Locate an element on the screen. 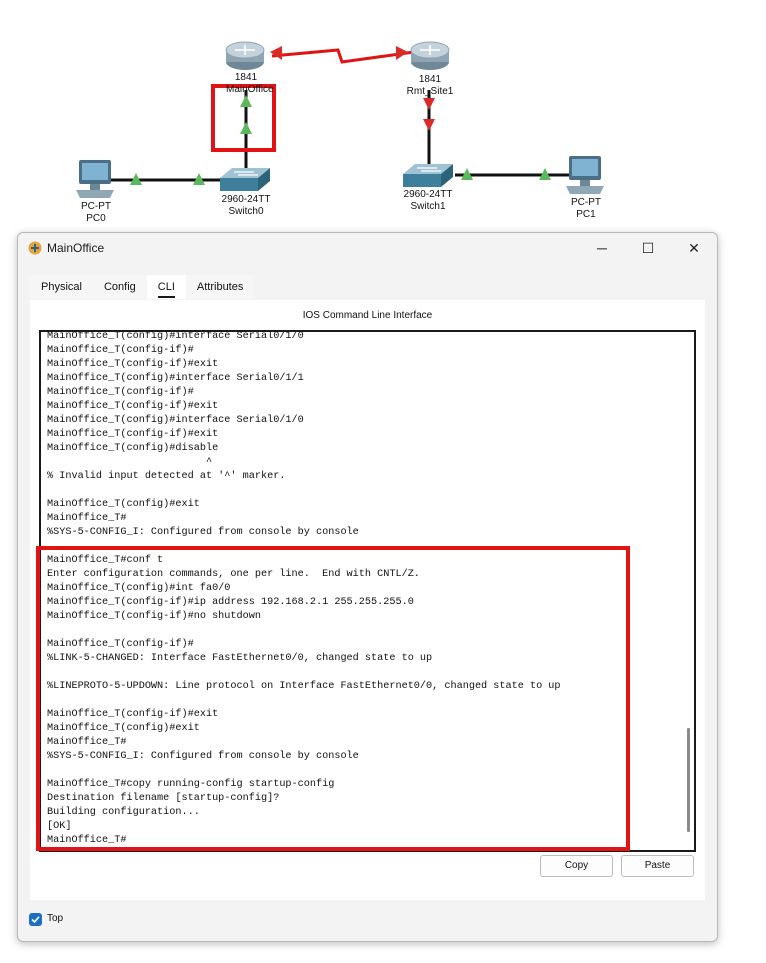 Image resolution: width=766 pixels, height=963 pixels. terminal-line: MainOffice_T#conf t is located at coordinates (105, 560).